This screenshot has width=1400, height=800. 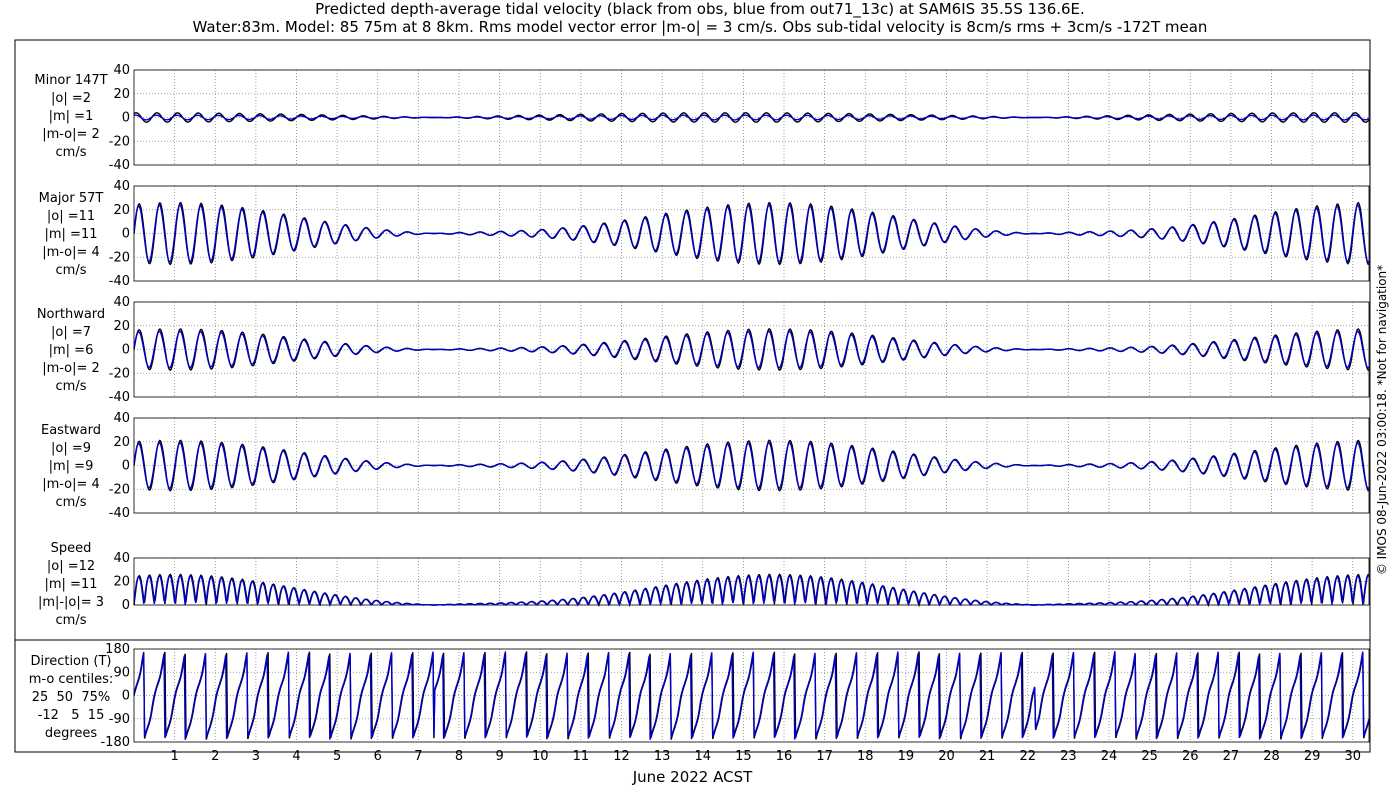 What do you see at coordinates (256, 756) in the screenshot?
I see `x-tick-label: 3` at bounding box center [256, 756].